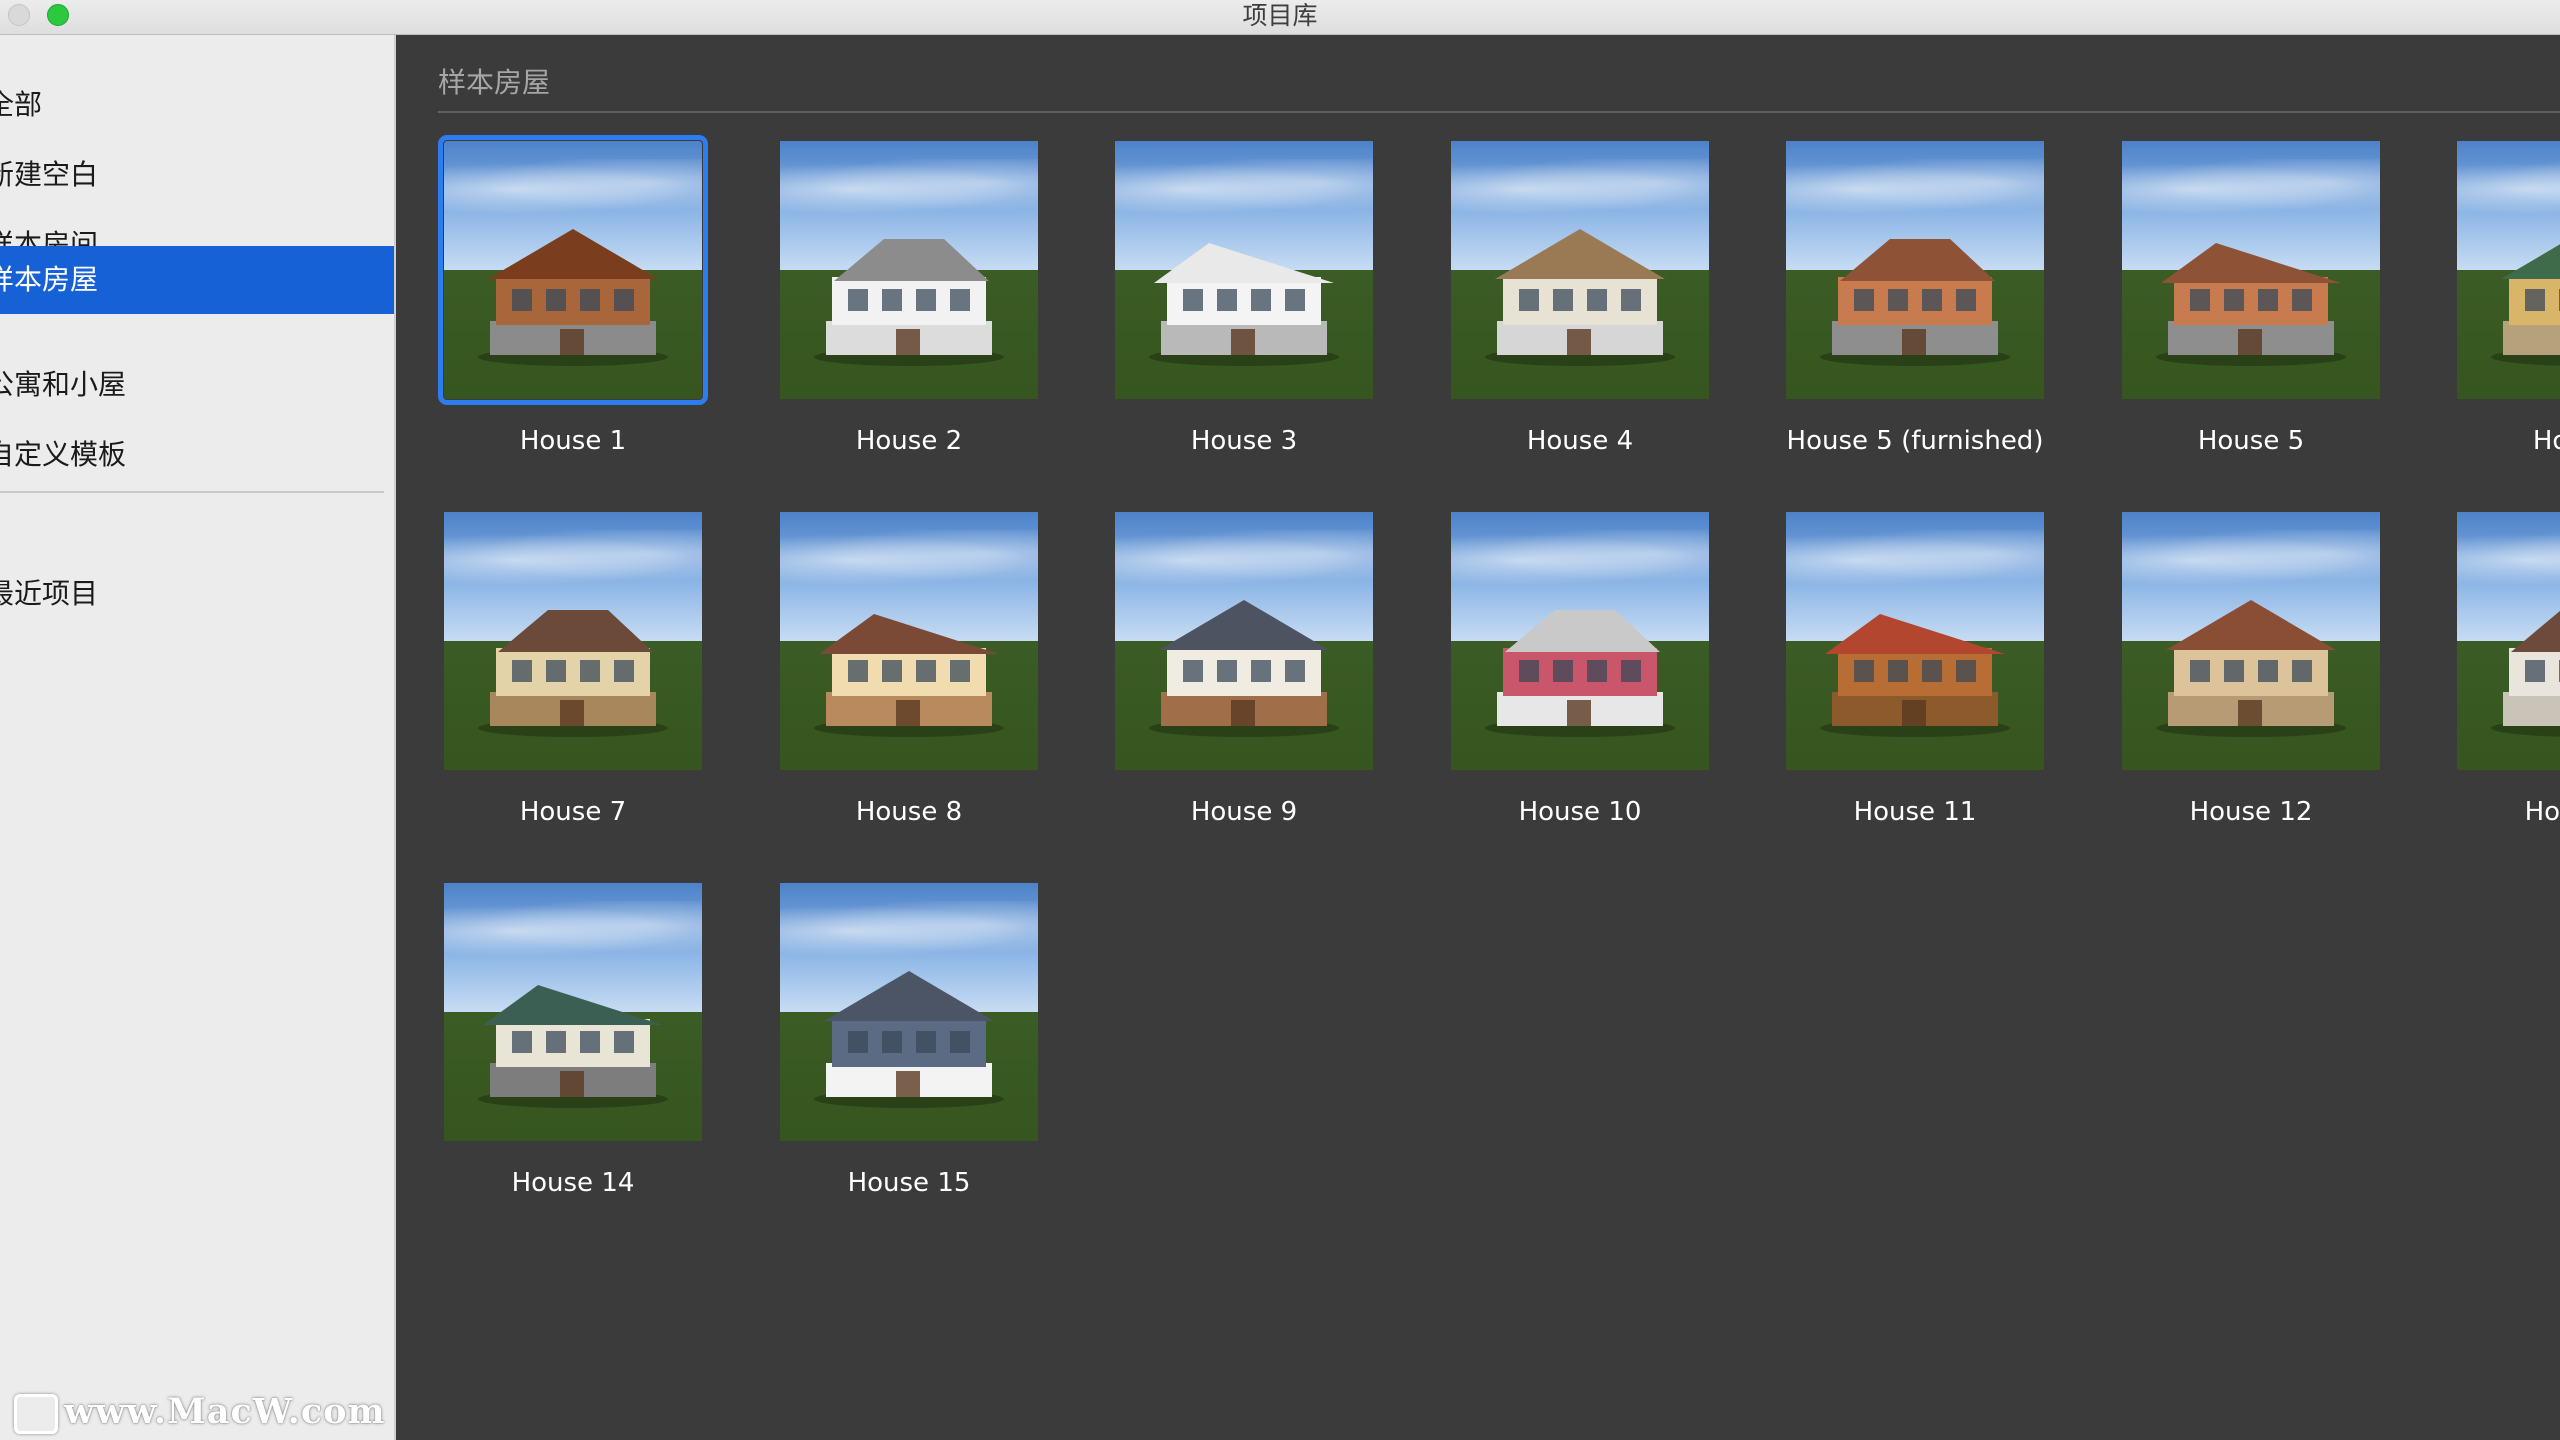 This screenshot has width=2560, height=1440. Describe the element at coordinates (494, 82) in the screenshot. I see `section-title: 样本房屋` at that location.